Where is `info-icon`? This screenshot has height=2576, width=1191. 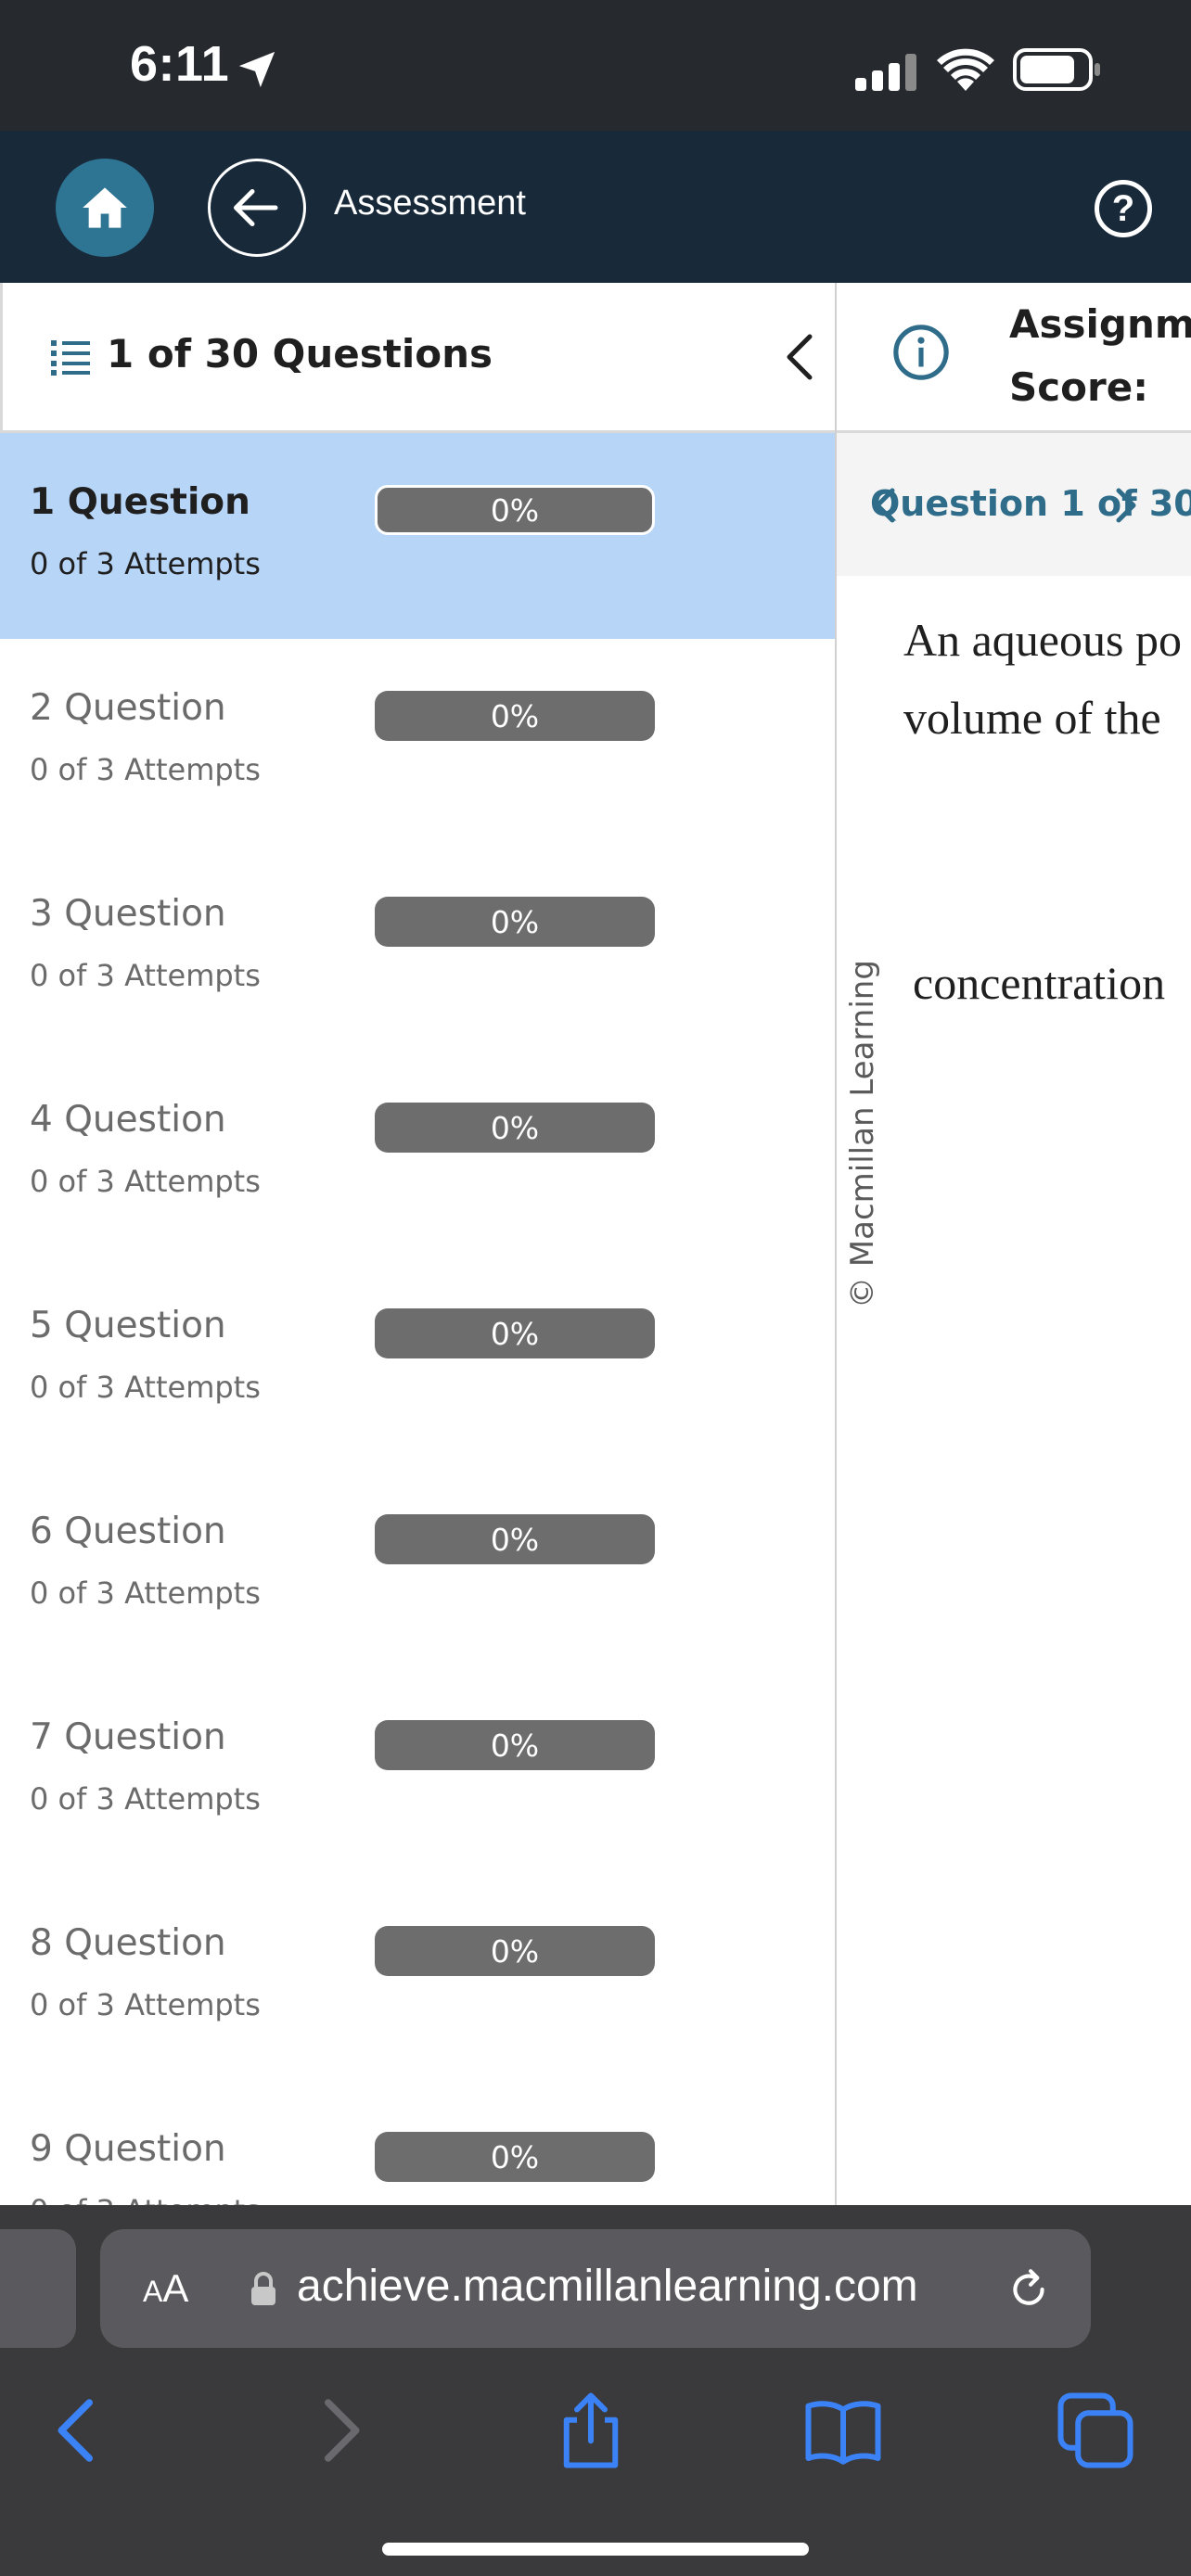
info-icon is located at coordinates (921, 353).